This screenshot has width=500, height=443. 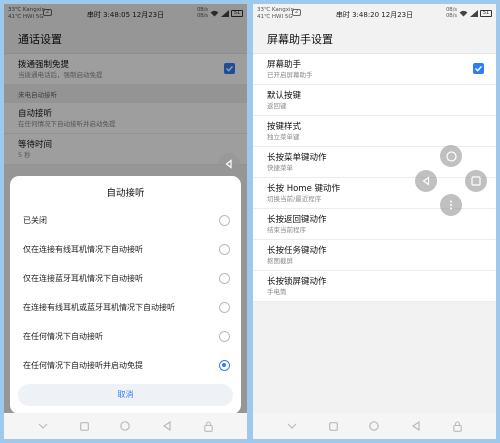 What do you see at coordinates (60, 75) in the screenshot?
I see `setting-subtitle: 当拨通电话后，强制启动免提` at bounding box center [60, 75].